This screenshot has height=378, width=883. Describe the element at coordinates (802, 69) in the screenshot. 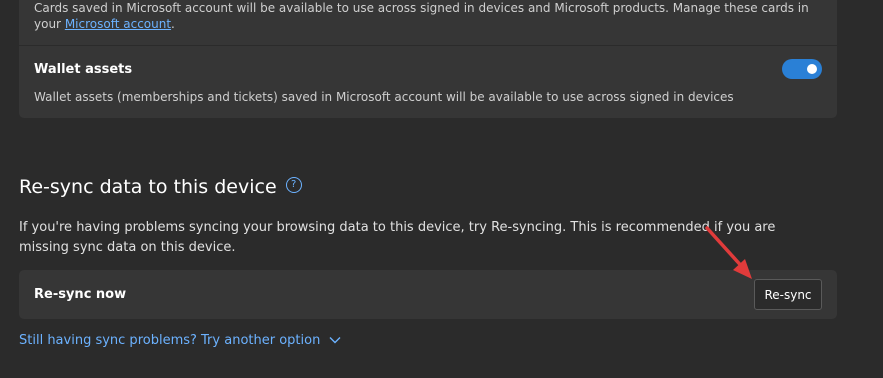

I see `wallet-assets-toggle` at that location.